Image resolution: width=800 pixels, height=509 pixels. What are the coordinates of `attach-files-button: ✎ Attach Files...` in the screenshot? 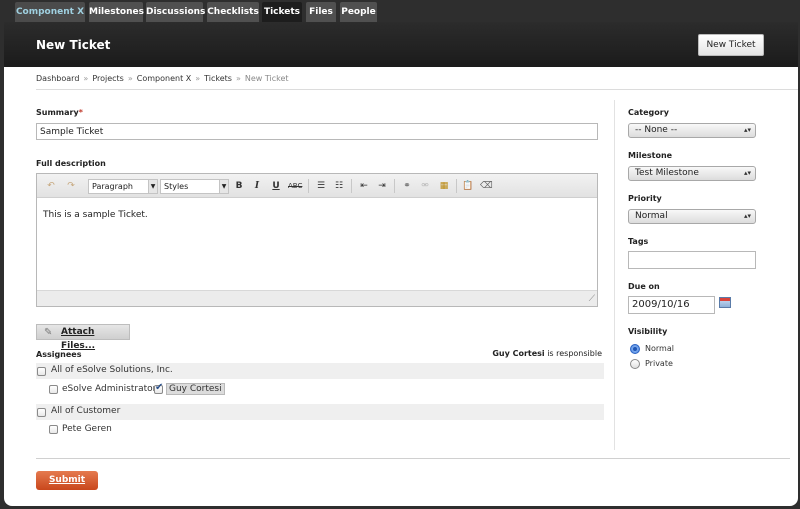 It's located at (83, 337).